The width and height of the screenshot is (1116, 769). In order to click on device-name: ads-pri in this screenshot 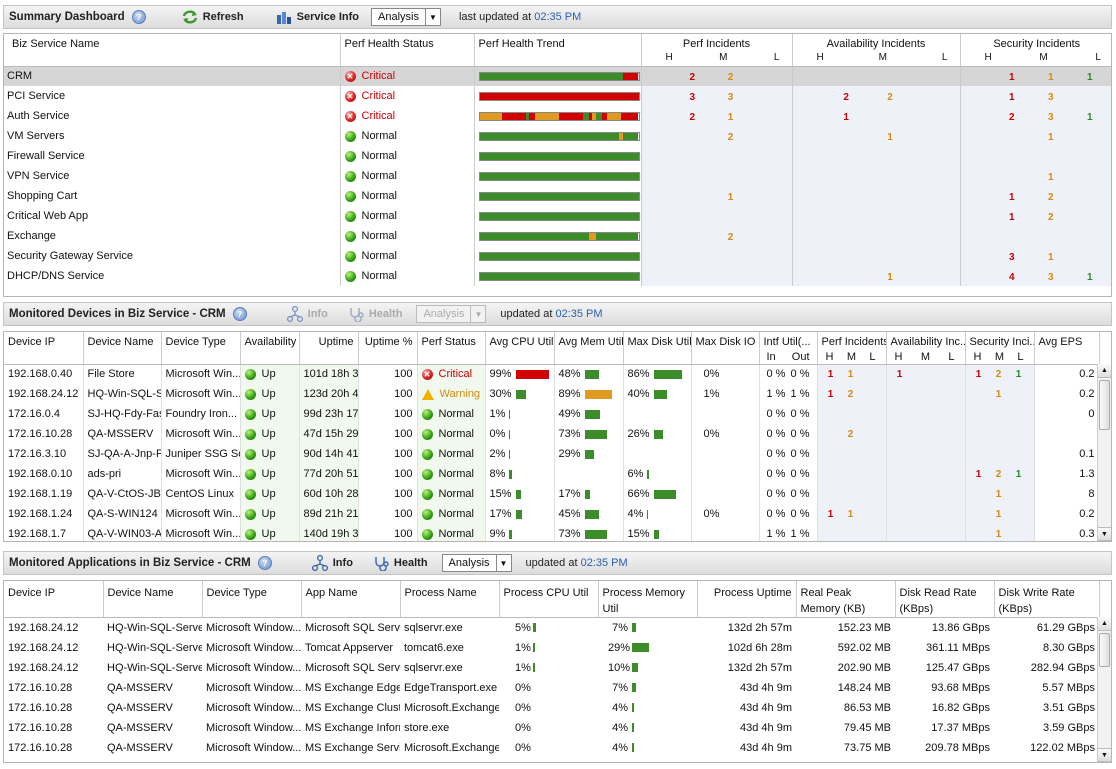, I will do `click(122, 474)`.